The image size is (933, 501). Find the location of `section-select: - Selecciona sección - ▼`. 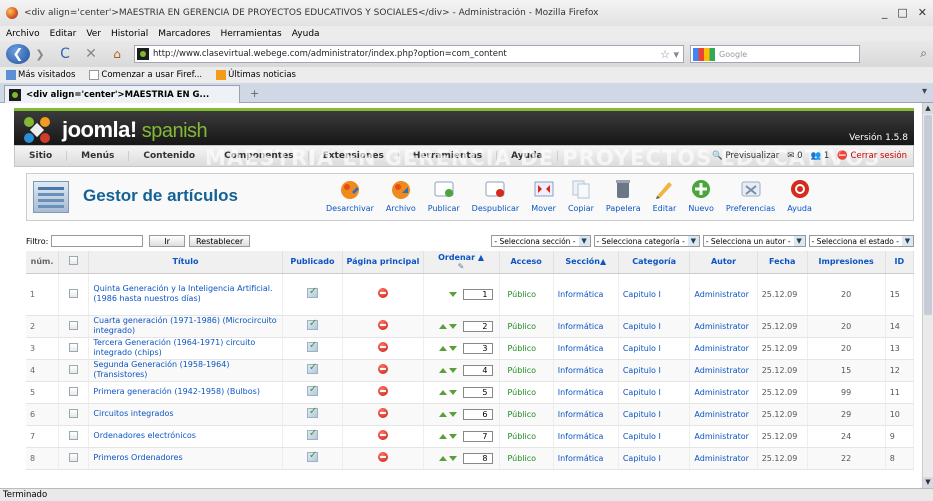

section-select: - Selecciona sección - ▼ is located at coordinates (541, 241).